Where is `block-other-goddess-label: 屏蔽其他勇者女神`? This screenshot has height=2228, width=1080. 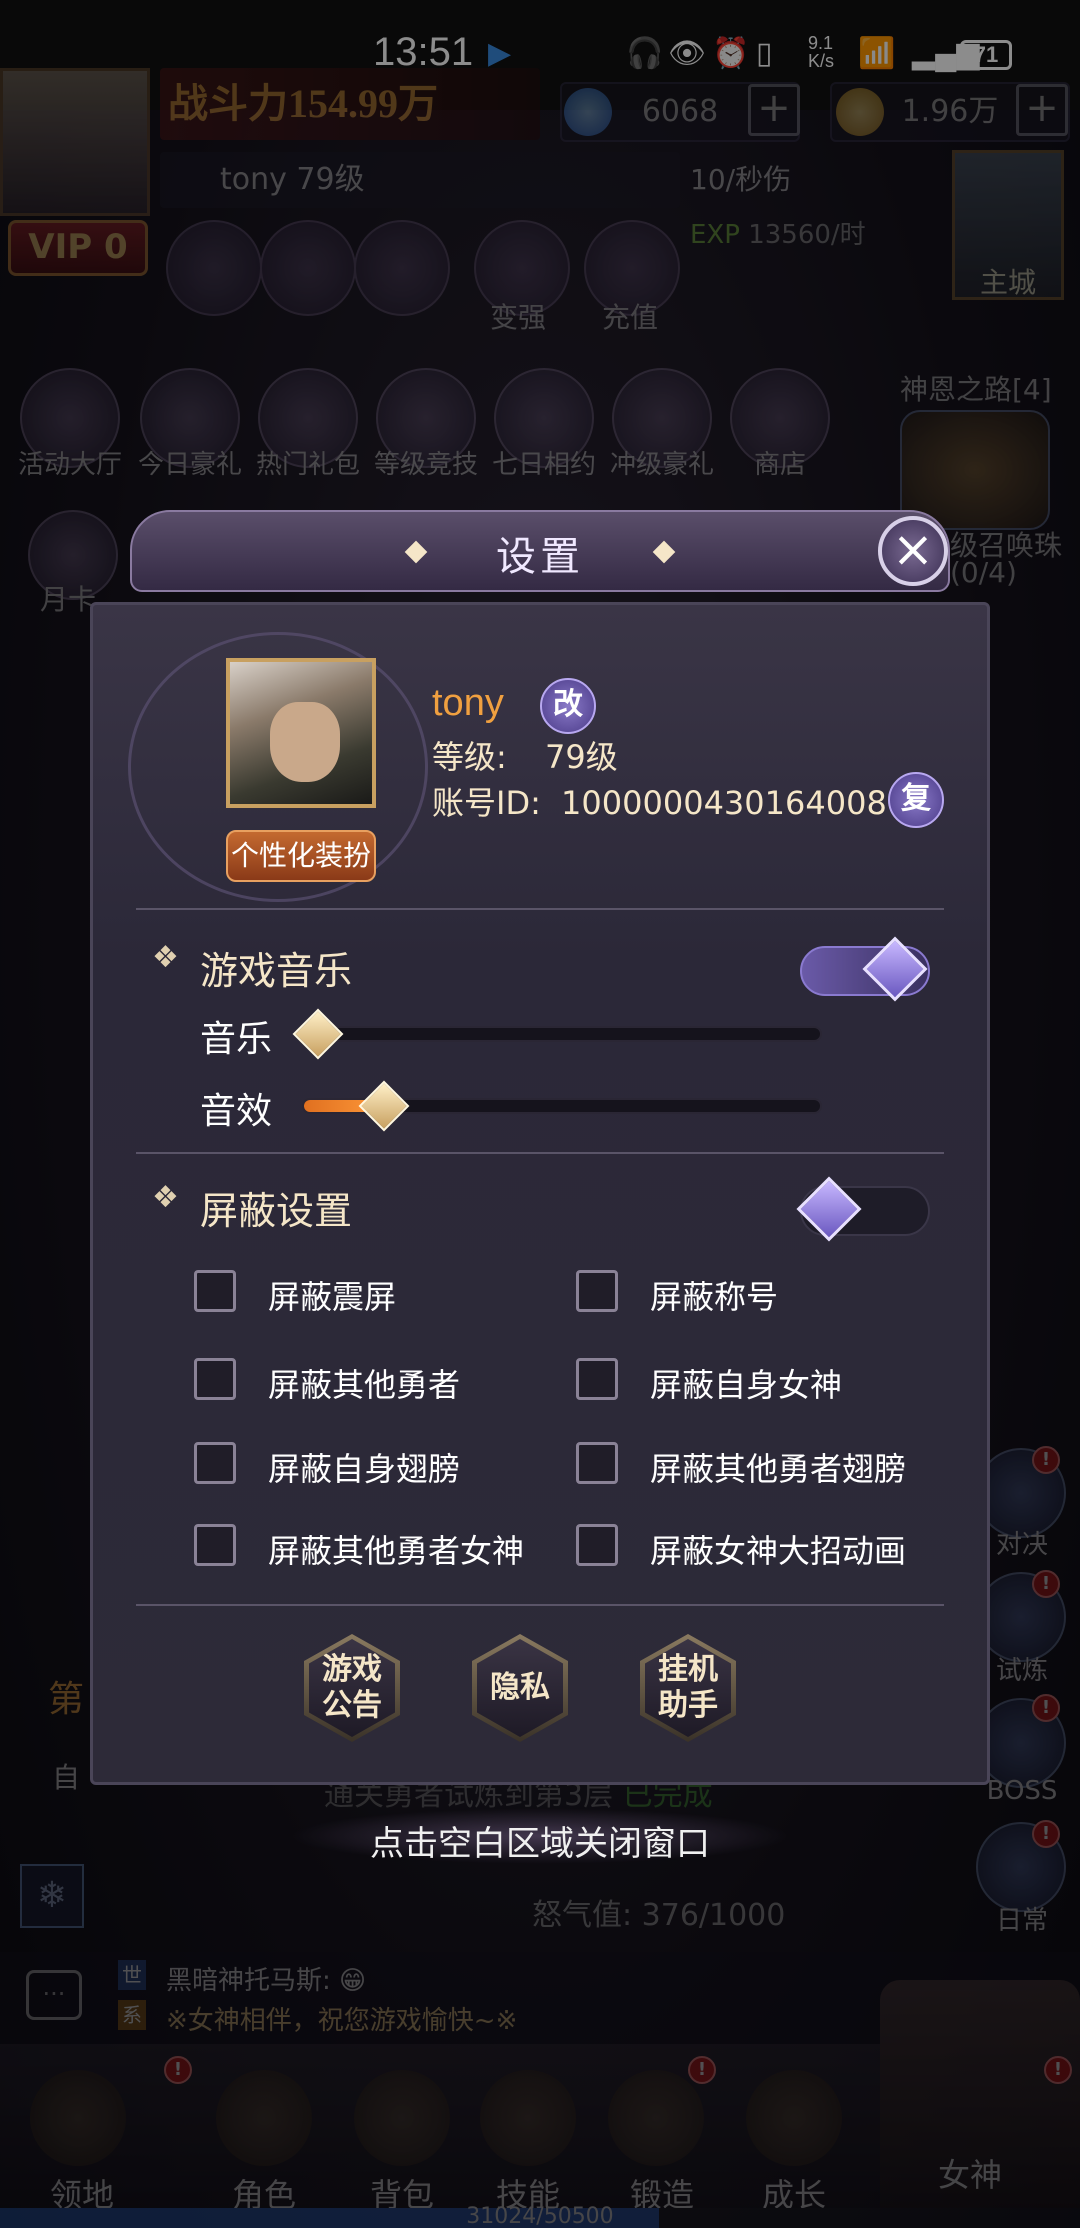
block-other-goddess-label: 屏蔽其他勇者女神 is located at coordinates (396, 1551).